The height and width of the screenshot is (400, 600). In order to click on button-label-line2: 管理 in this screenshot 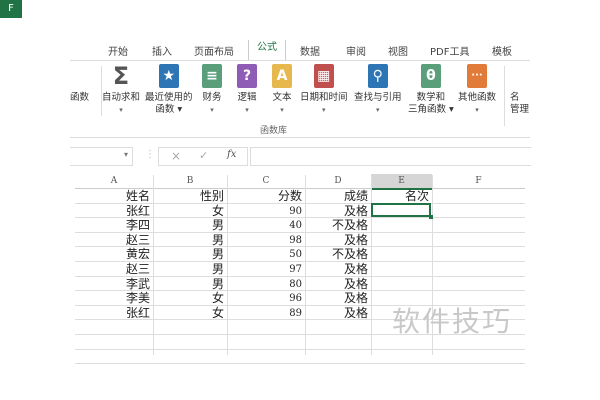, I will do `click(520, 109)`.